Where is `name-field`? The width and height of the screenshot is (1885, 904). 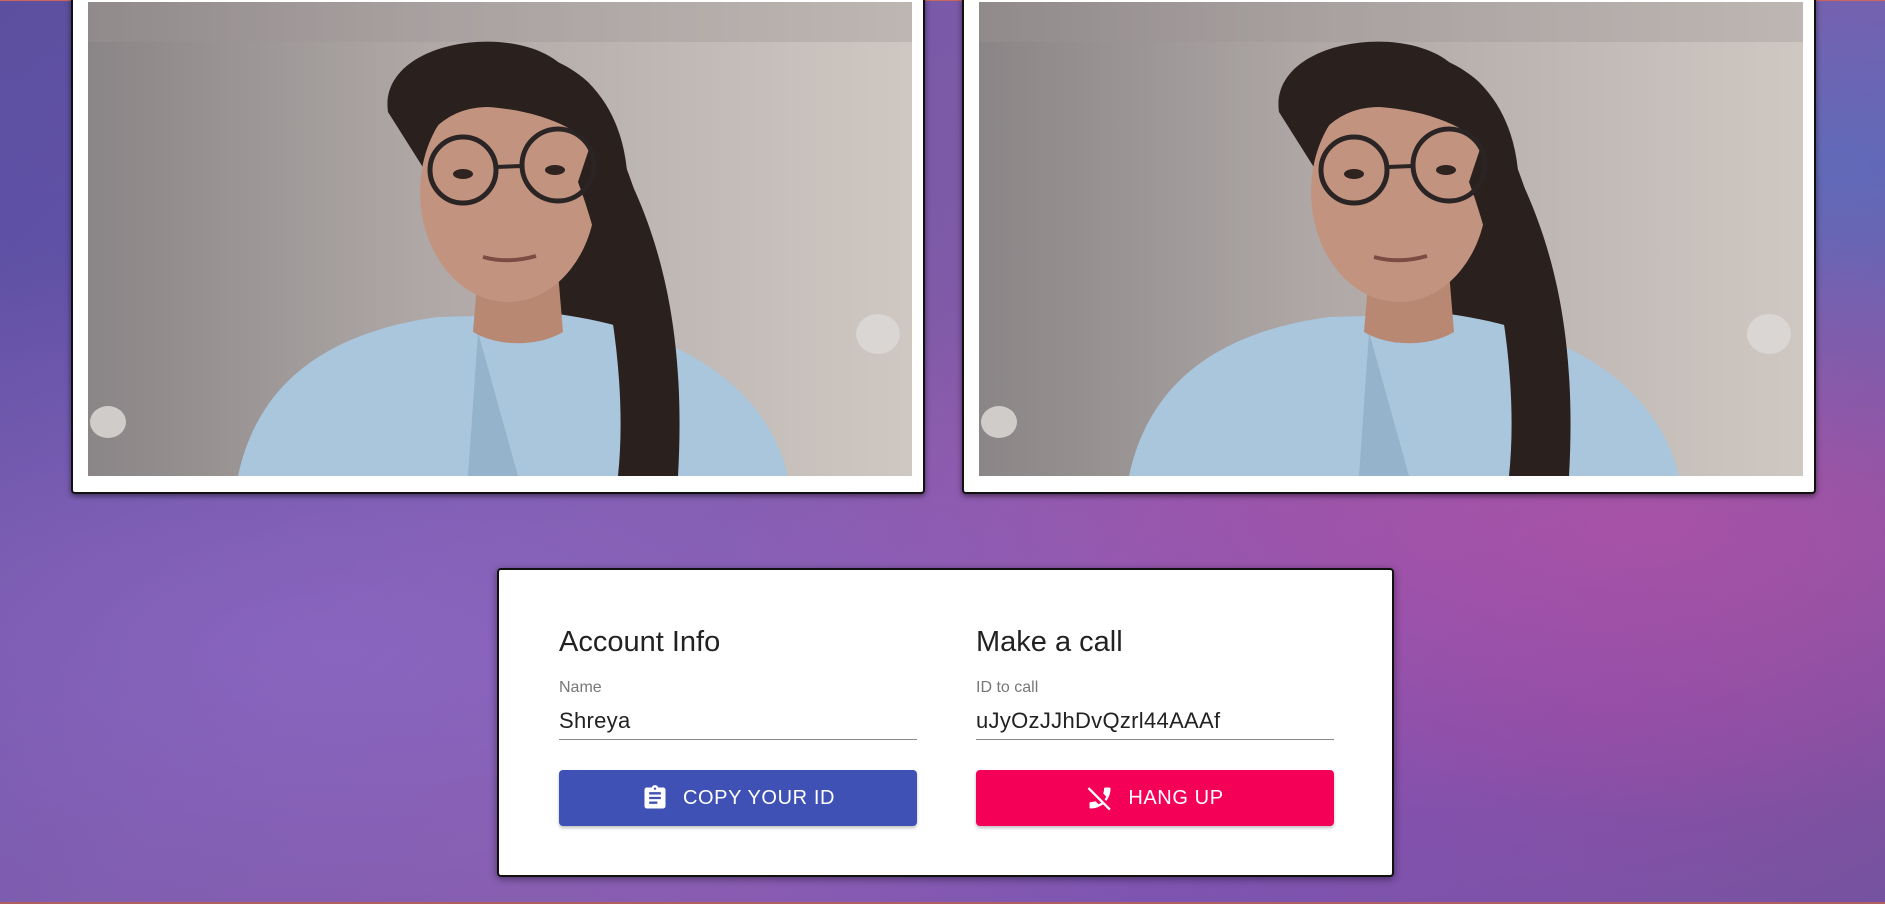 name-field is located at coordinates (738, 722).